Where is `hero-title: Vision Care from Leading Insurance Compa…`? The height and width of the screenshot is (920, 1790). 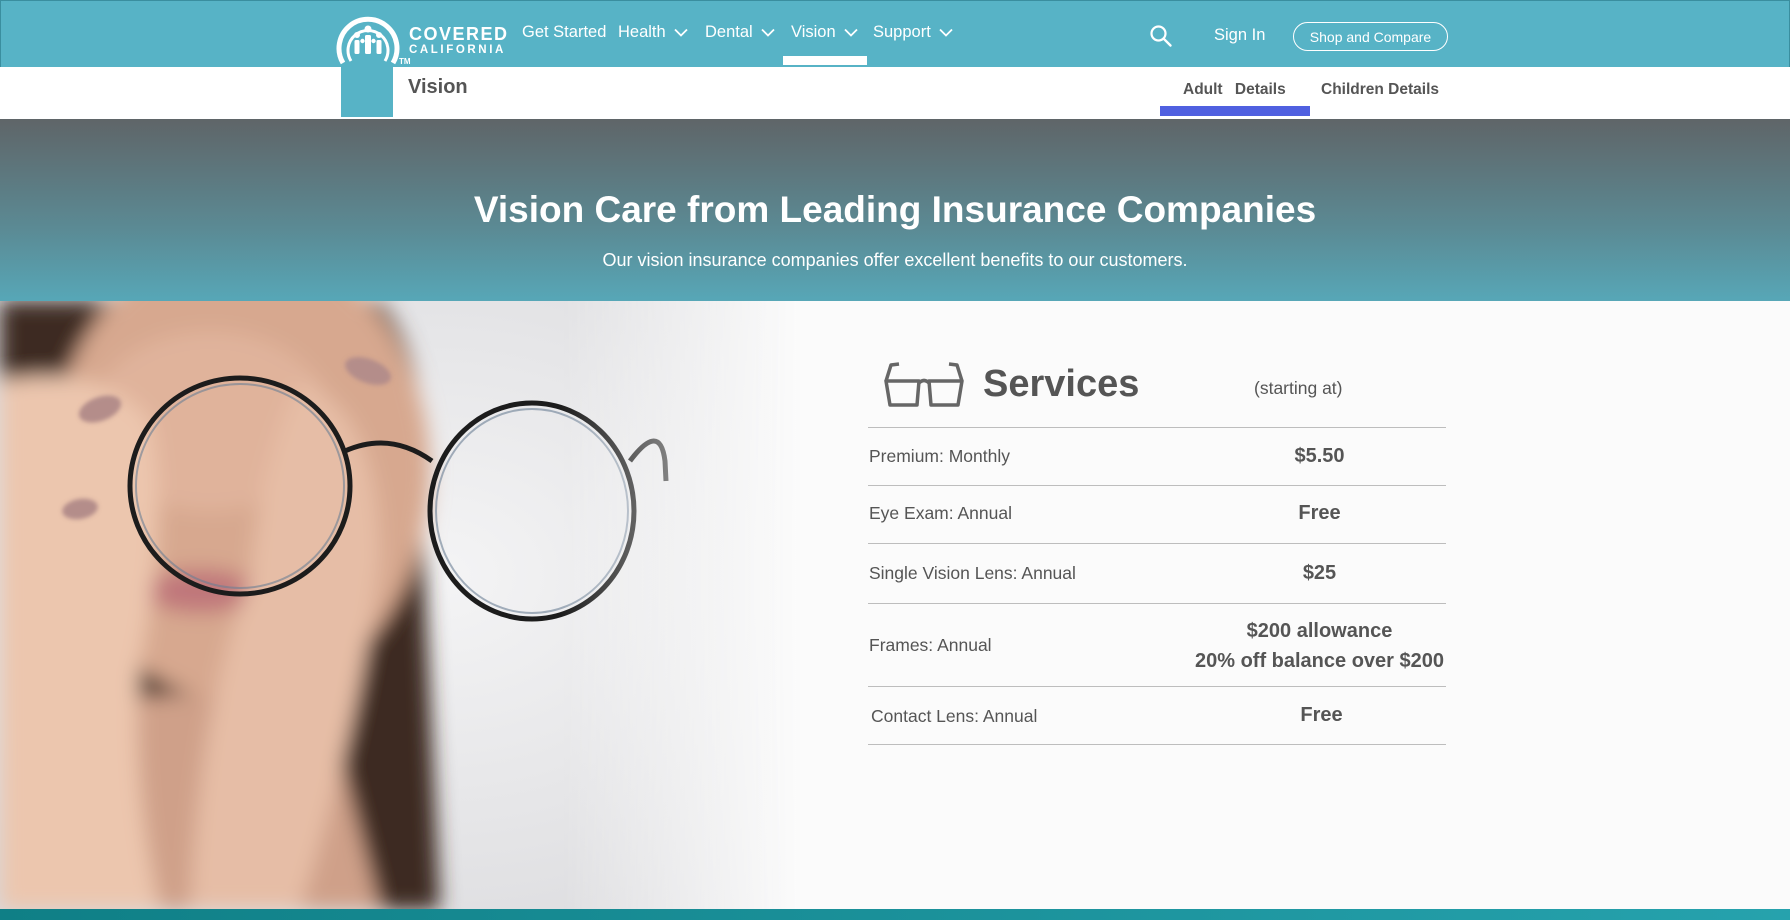 hero-title: Vision Care from Leading Insurance Compa… is located at coordinates (895, 209).